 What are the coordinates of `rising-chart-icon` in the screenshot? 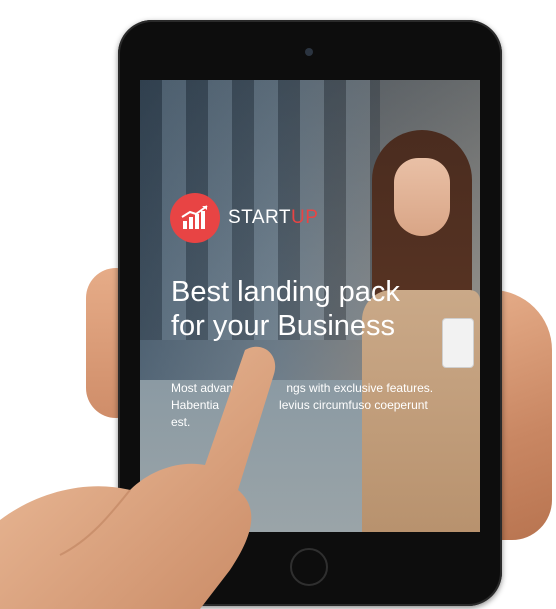 It's located at (195, 218).